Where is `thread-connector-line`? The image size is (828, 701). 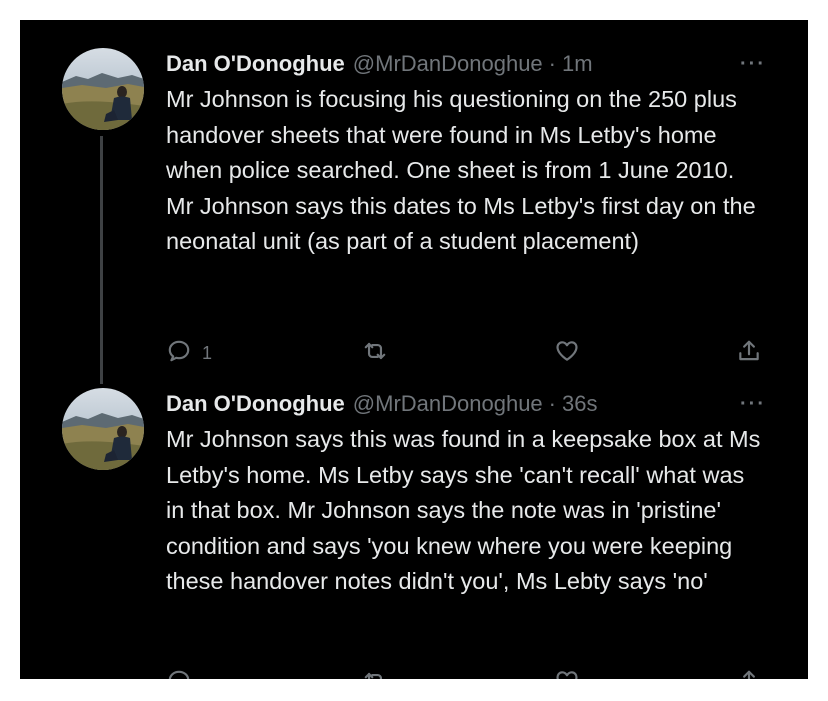
thread-connector-line is located at coordinates (101, 260).